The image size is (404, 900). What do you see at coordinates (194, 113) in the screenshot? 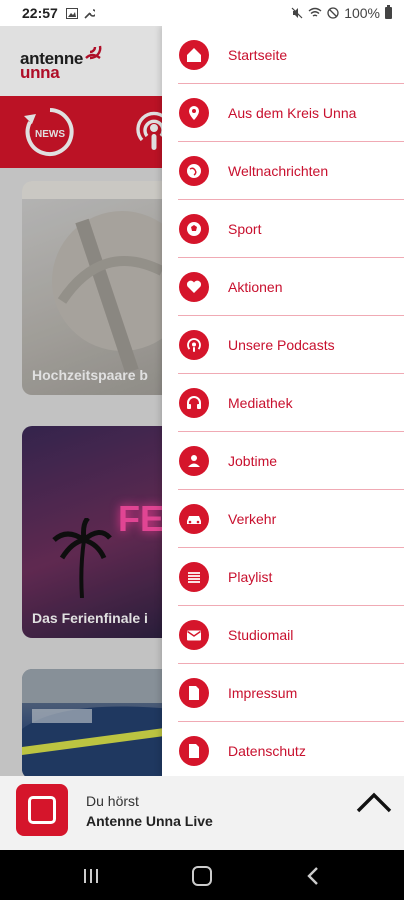
I see `location-pin-icon` at bounding box center [194, 113].